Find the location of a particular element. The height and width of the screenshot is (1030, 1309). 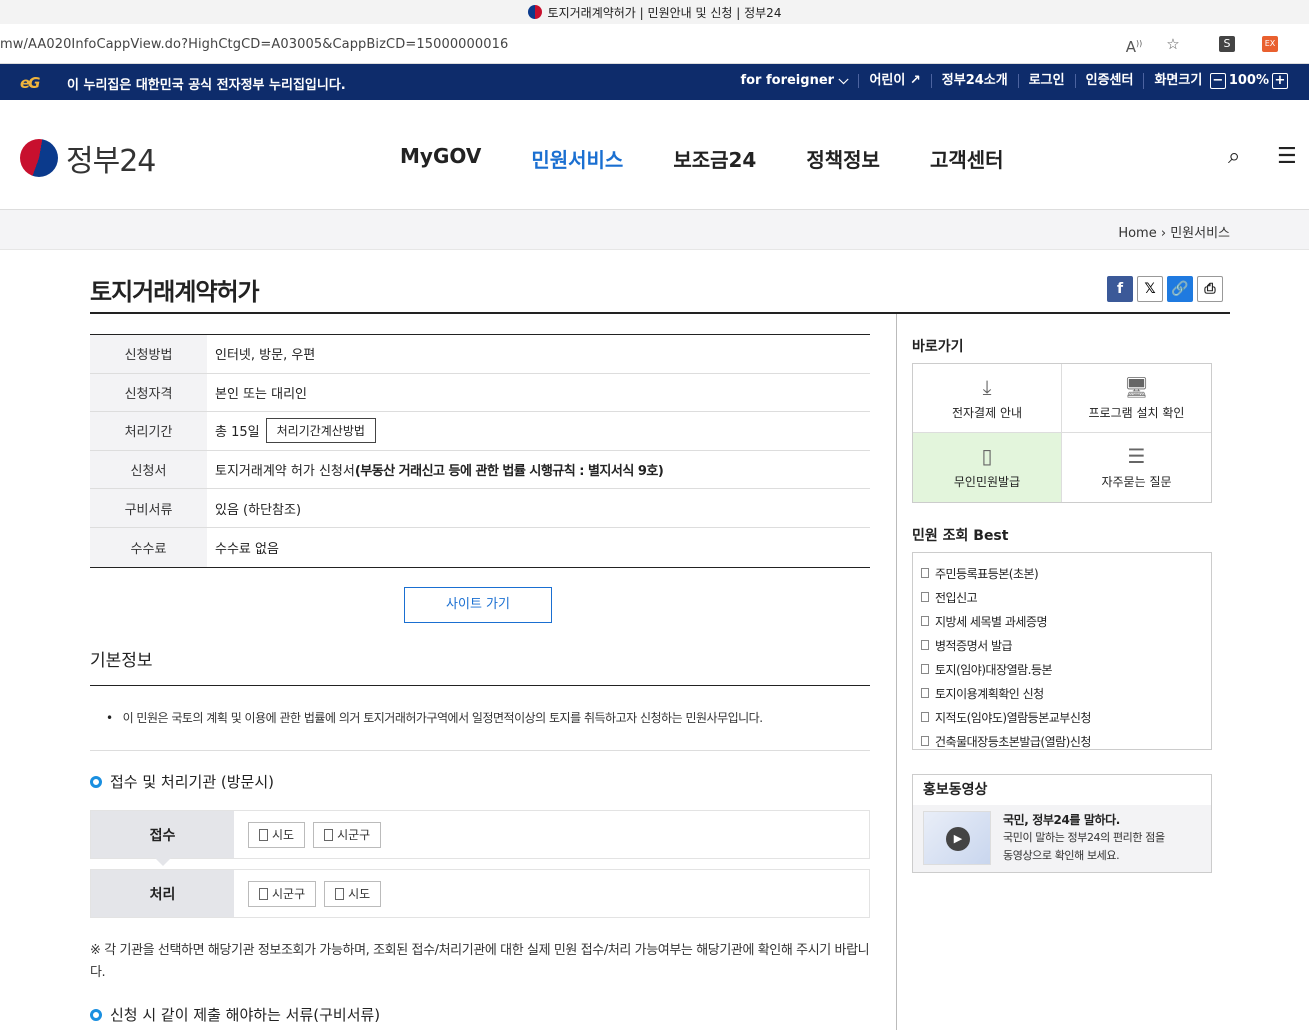

row-label: 처리기간 is located at coordinates (148, 431).